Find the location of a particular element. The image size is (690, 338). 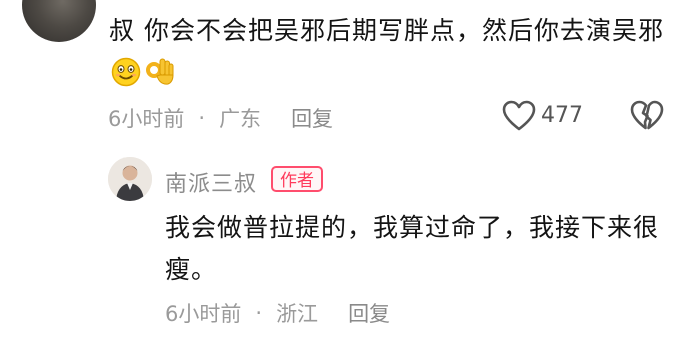

comment-time: 6小时前 is located at coordinates (146, 119).